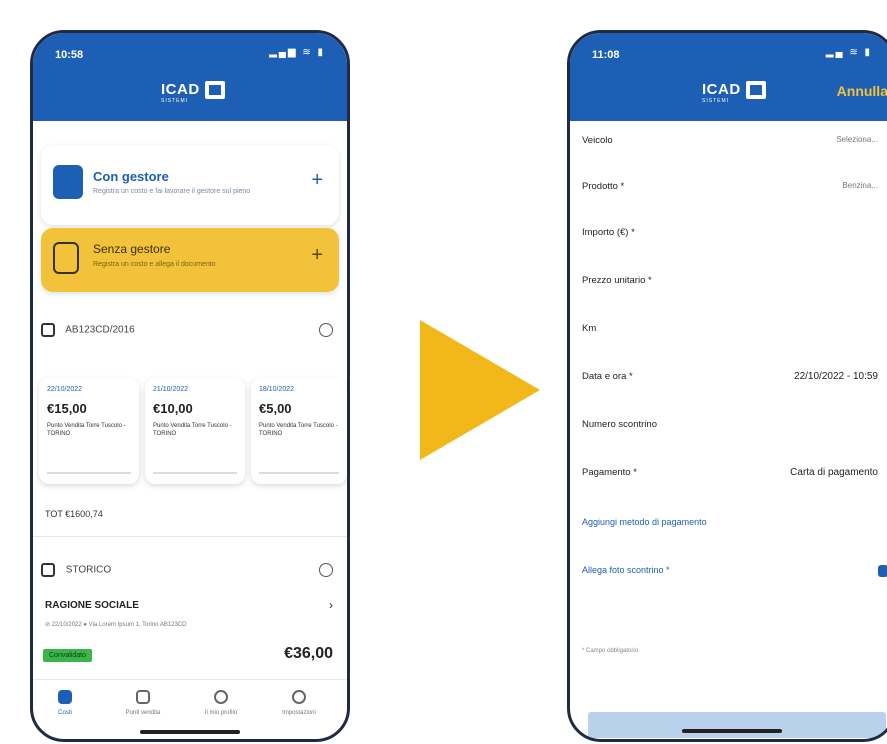 The image size is (887, 744). Describe the element at coordinates (132, 249) in the screenshot. I see `card-title: Senza gestore` at that location.